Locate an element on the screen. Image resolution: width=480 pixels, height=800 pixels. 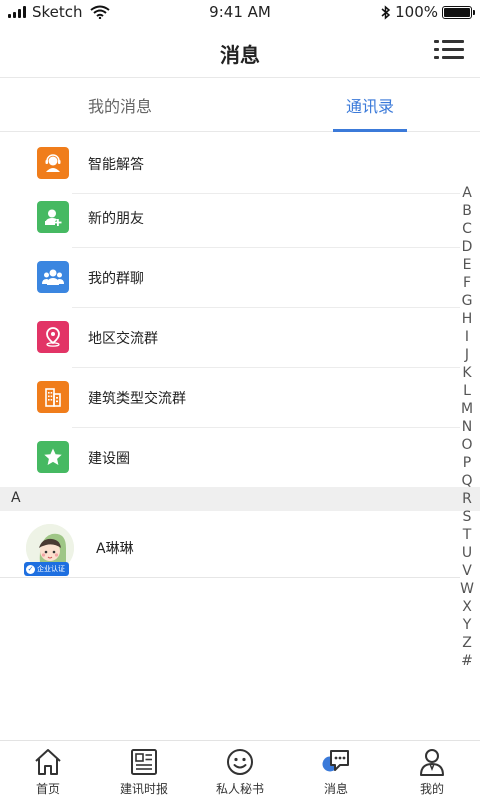
nav-messages: 消息 is located at coordinates (336, 770).